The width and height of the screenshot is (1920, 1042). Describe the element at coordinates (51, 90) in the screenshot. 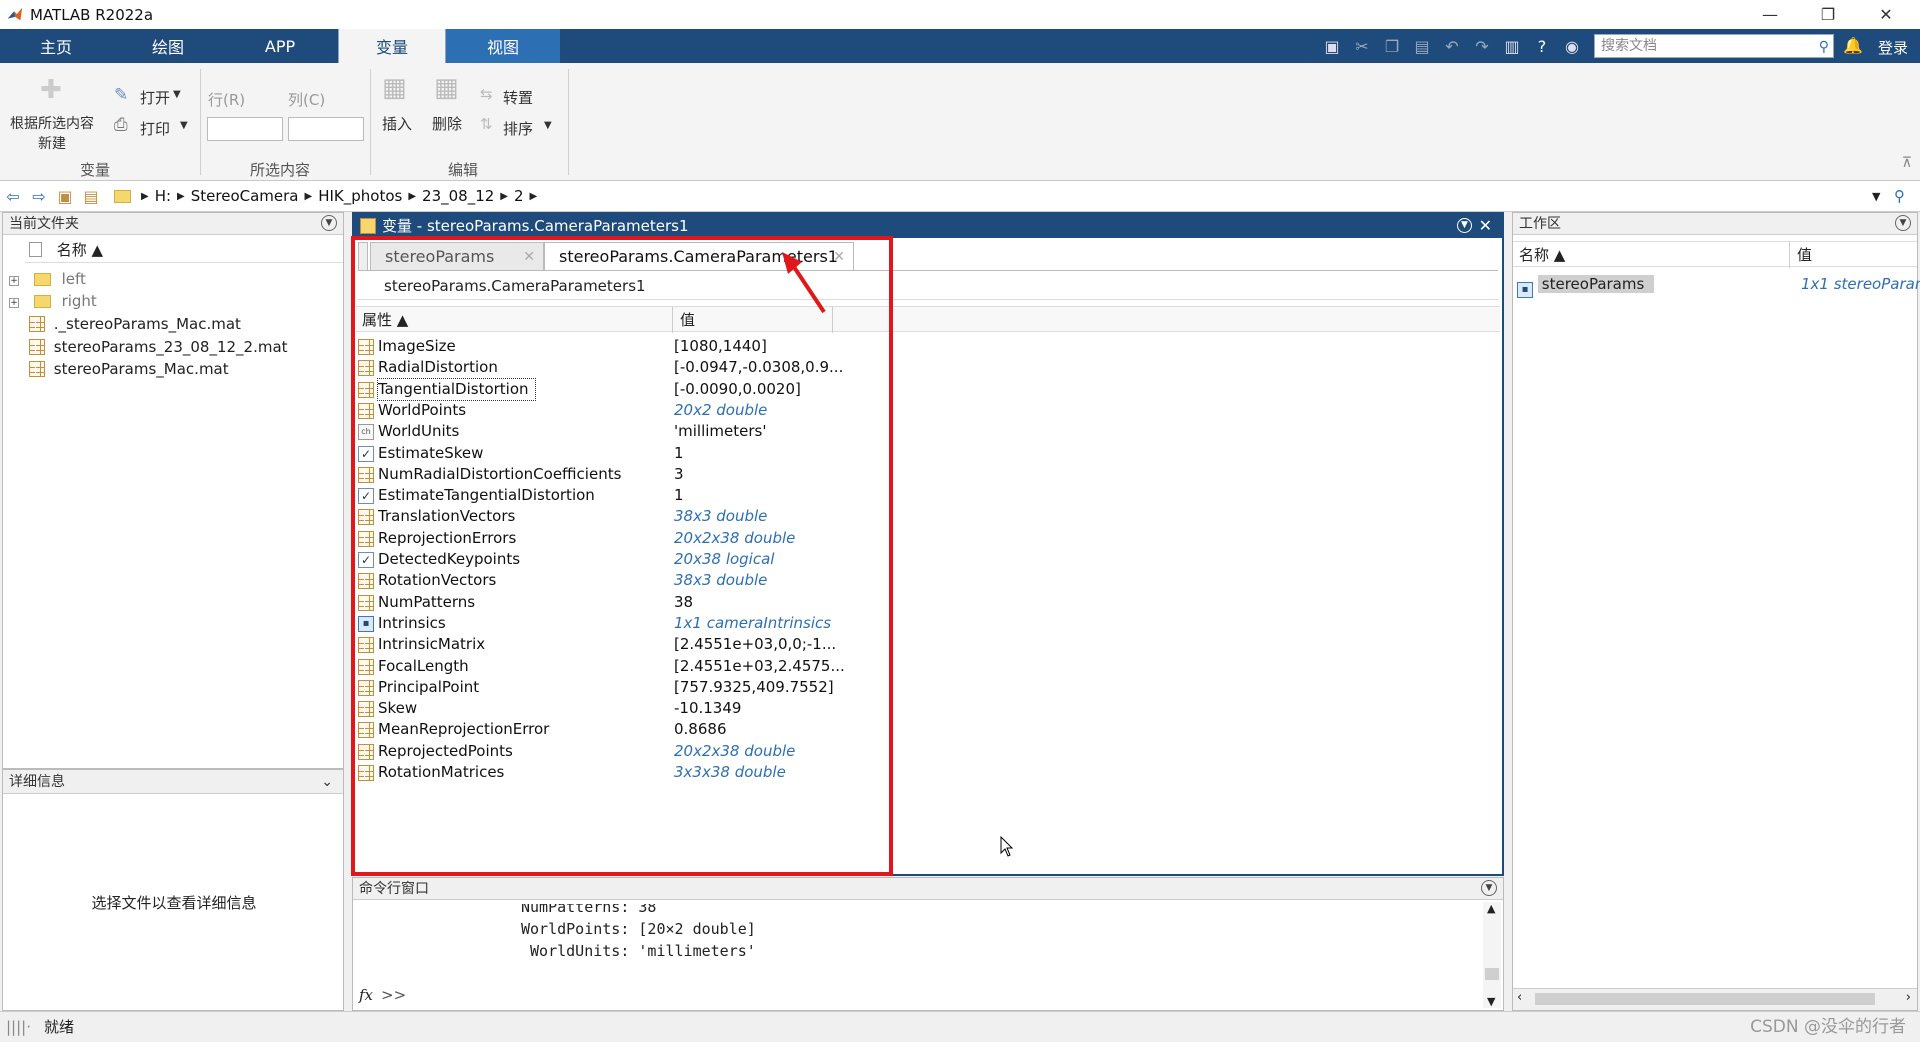

I see `new-variable-icon: ✚` at that location.